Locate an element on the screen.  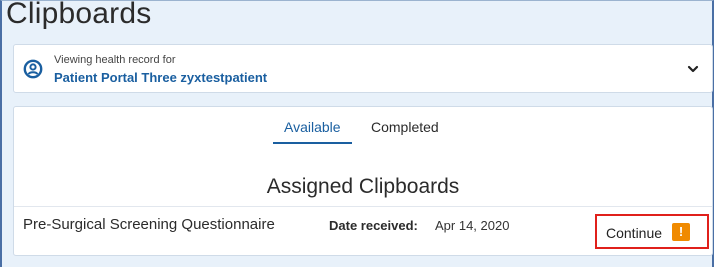
section-title: Assigned Clipboards is located at coordinates (363, 186).